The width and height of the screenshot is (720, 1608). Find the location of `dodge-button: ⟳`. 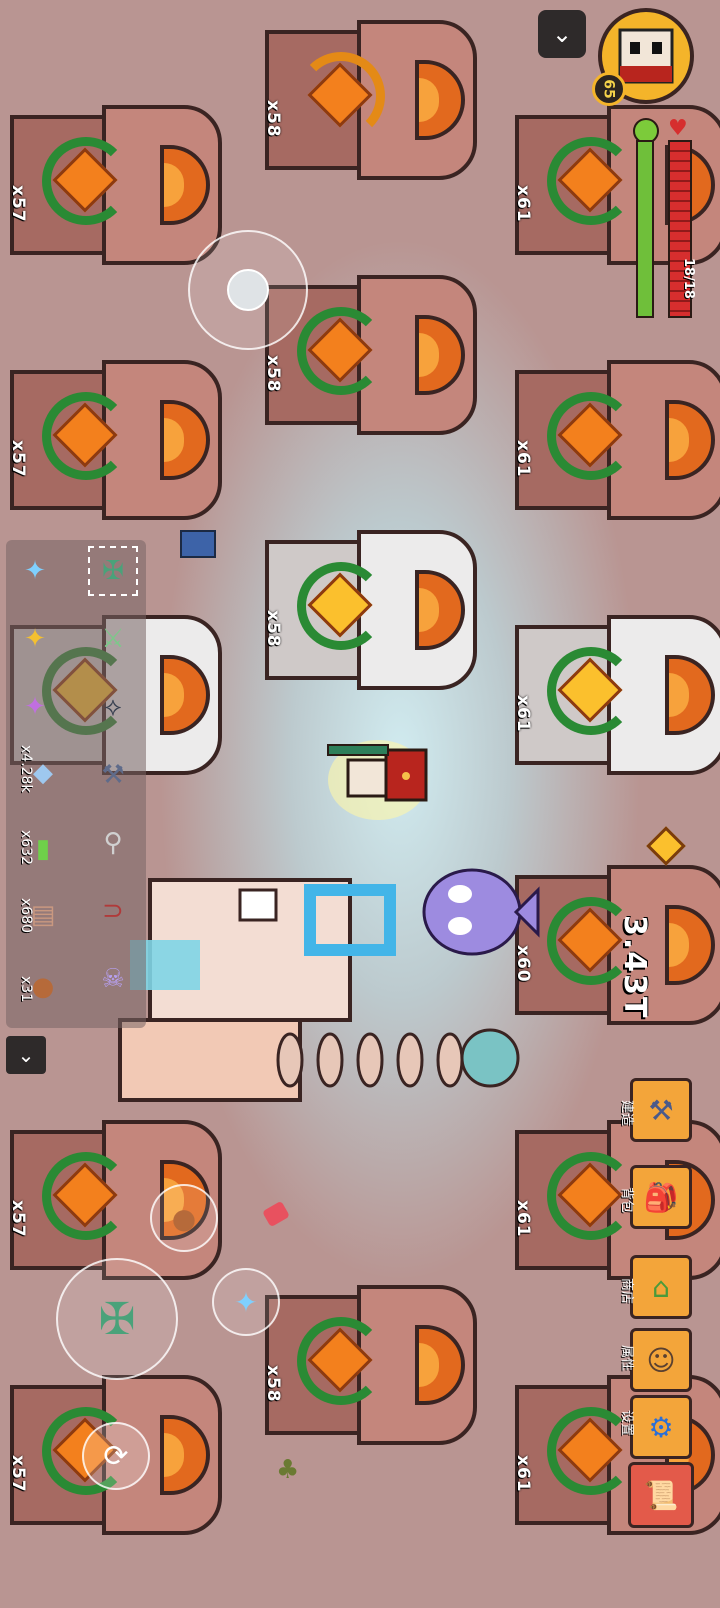

dodge-button: ⟳ is located at coordinates (116, 1456).